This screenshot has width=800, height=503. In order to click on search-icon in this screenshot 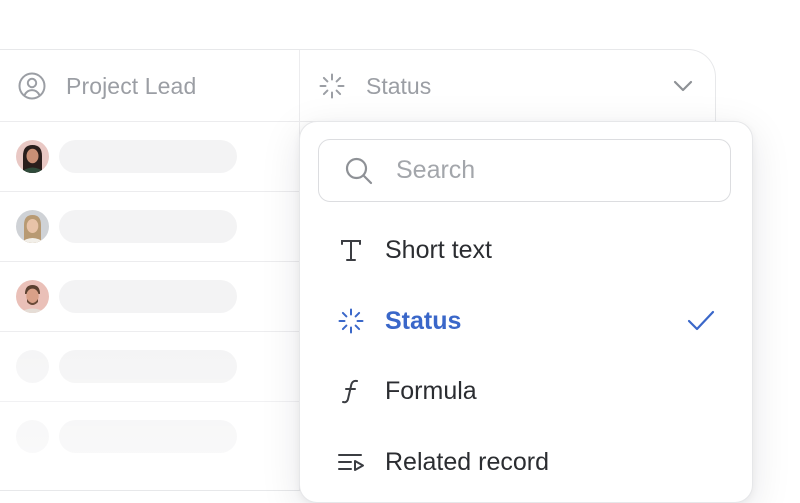, I will do `click(359, 170)`.